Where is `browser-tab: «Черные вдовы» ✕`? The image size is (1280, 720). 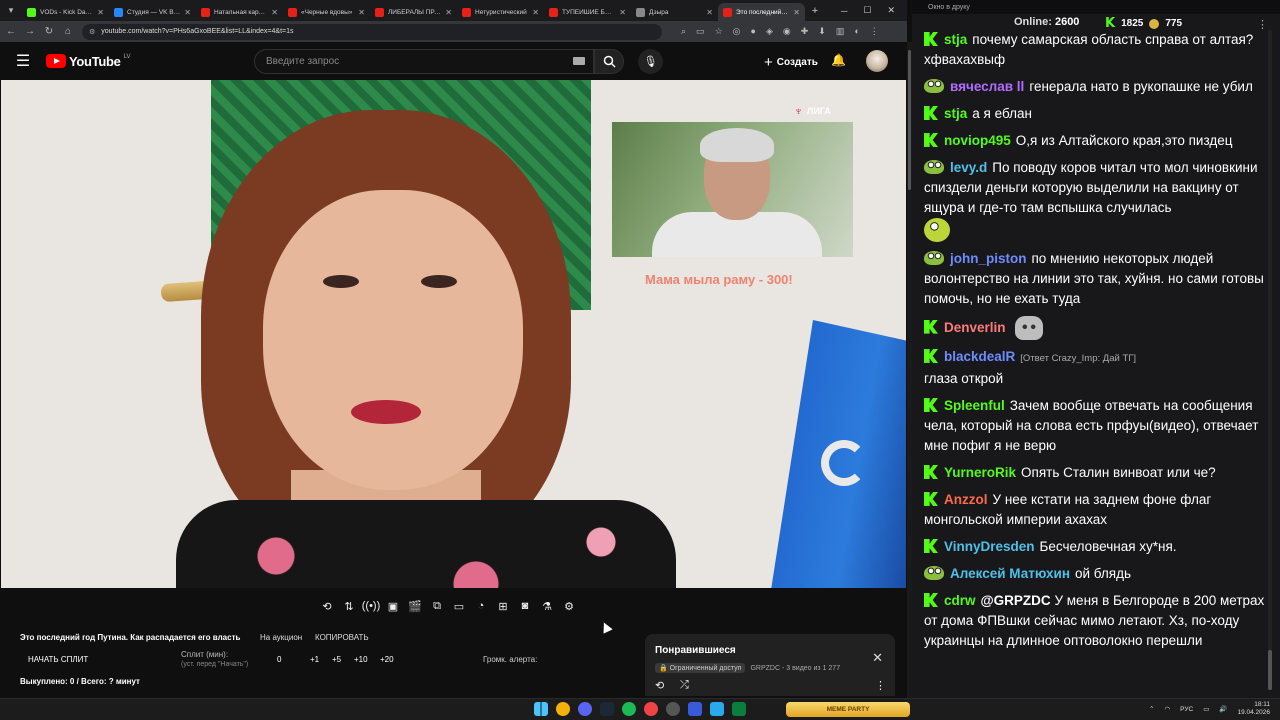
browser-tab: «Черные вдовы» ✕ is located at coordinates (326, 12).